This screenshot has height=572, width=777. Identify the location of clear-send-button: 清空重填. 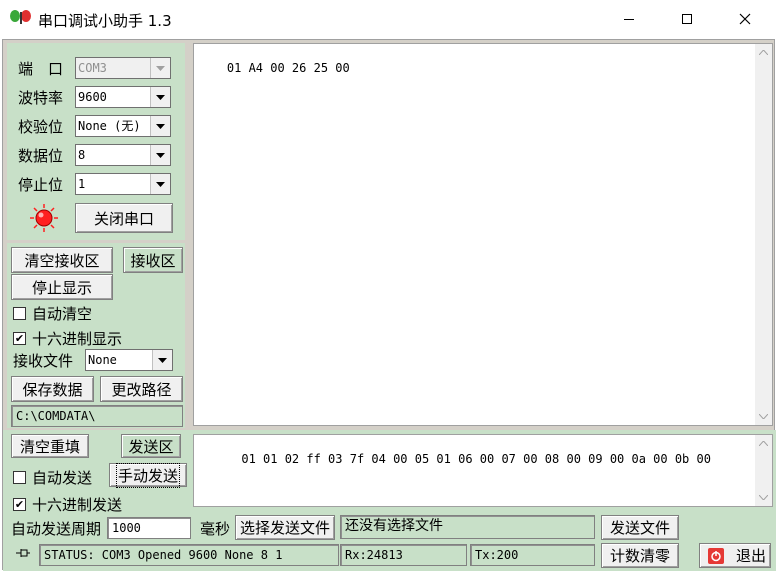
(50, 446).